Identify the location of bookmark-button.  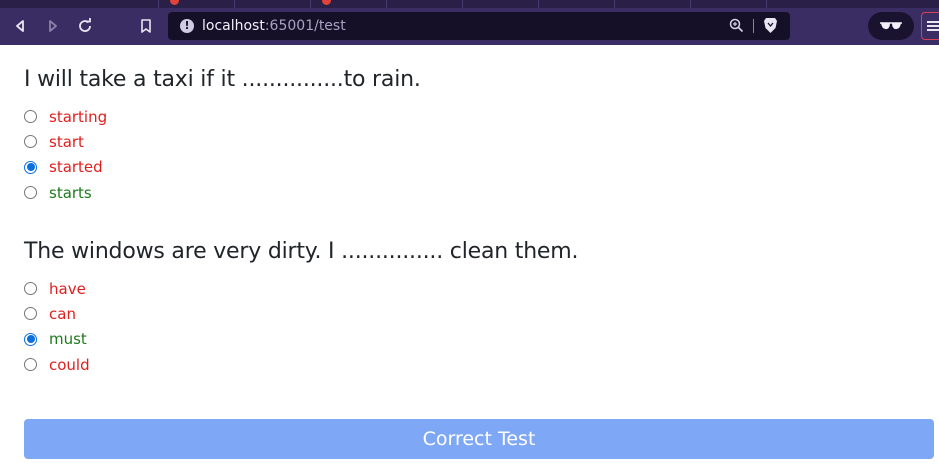
(146, 26).